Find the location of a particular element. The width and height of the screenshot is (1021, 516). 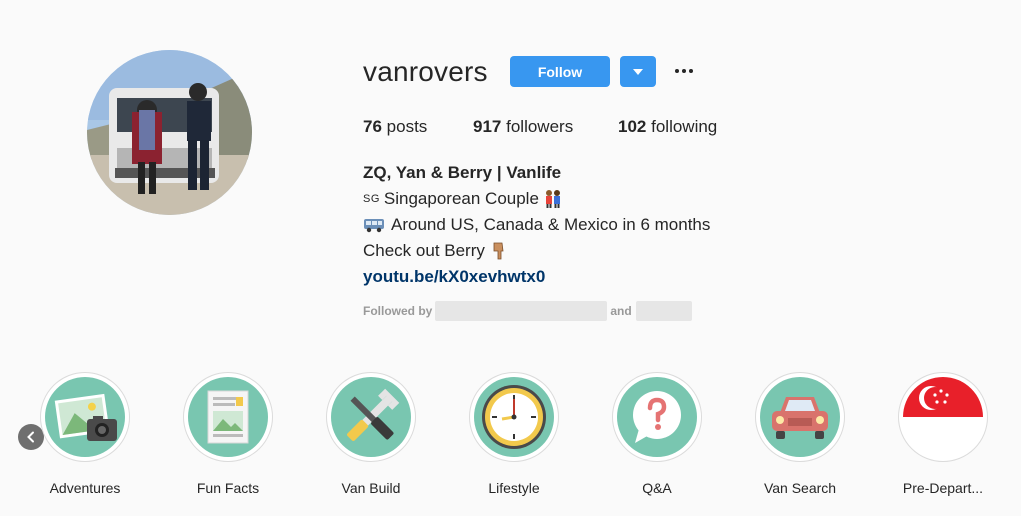

minibus-emoji-icon is located at coordinates (374, 226).